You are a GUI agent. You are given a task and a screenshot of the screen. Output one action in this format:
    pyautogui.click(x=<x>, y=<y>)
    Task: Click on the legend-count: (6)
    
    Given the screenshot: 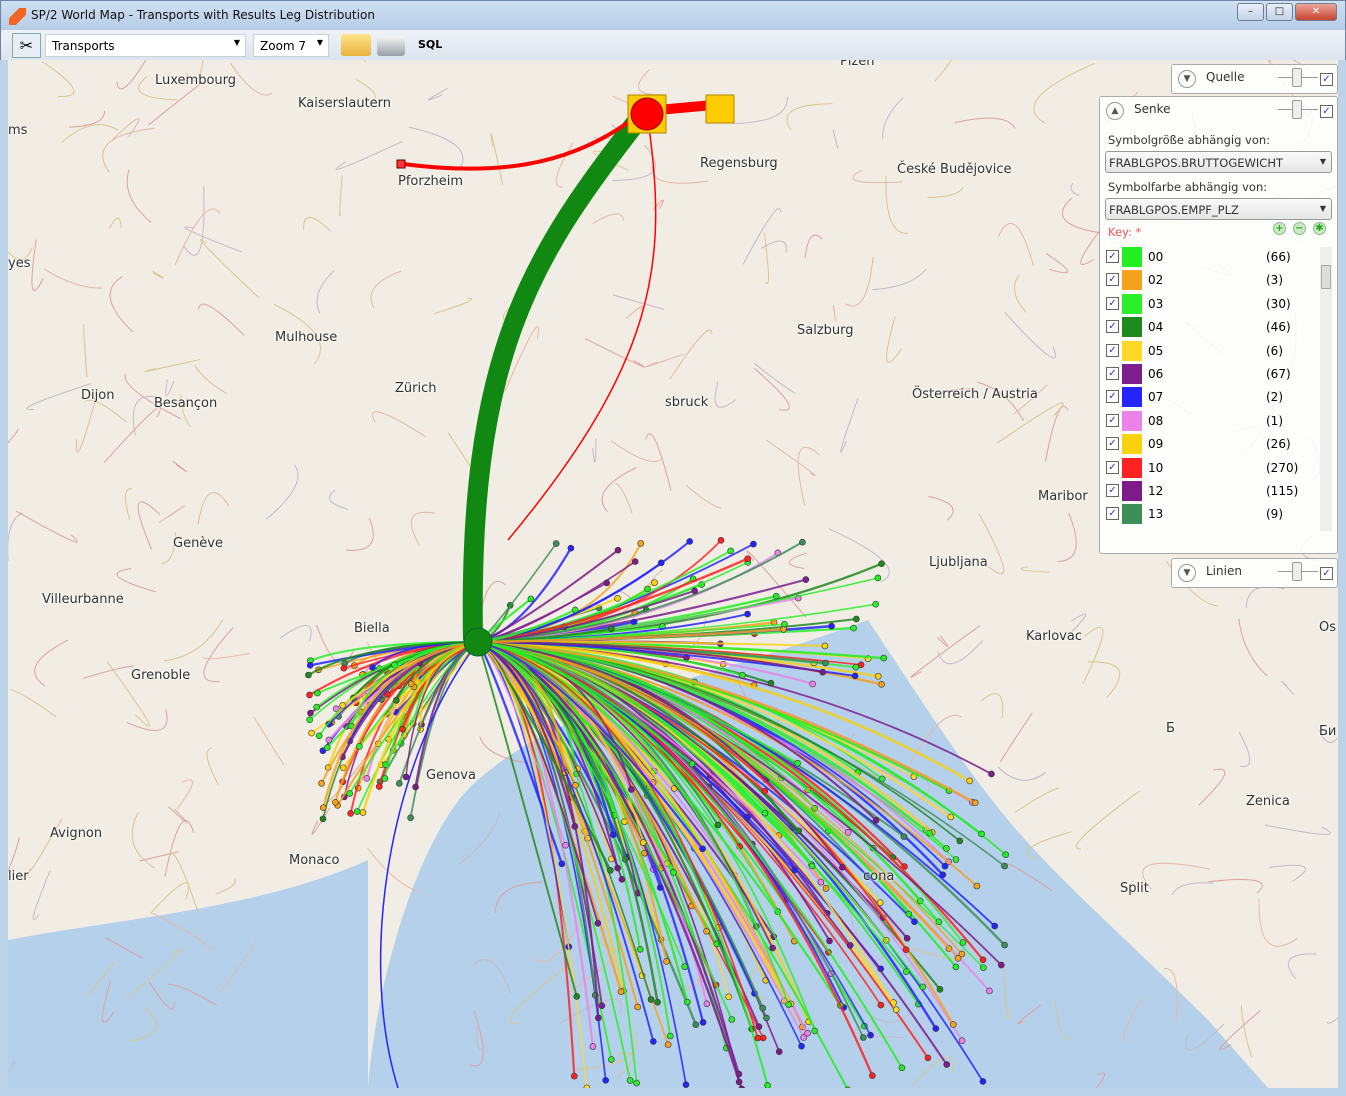 What is the action you would take?
    pyautogui.click(x=1274, y=350)
    